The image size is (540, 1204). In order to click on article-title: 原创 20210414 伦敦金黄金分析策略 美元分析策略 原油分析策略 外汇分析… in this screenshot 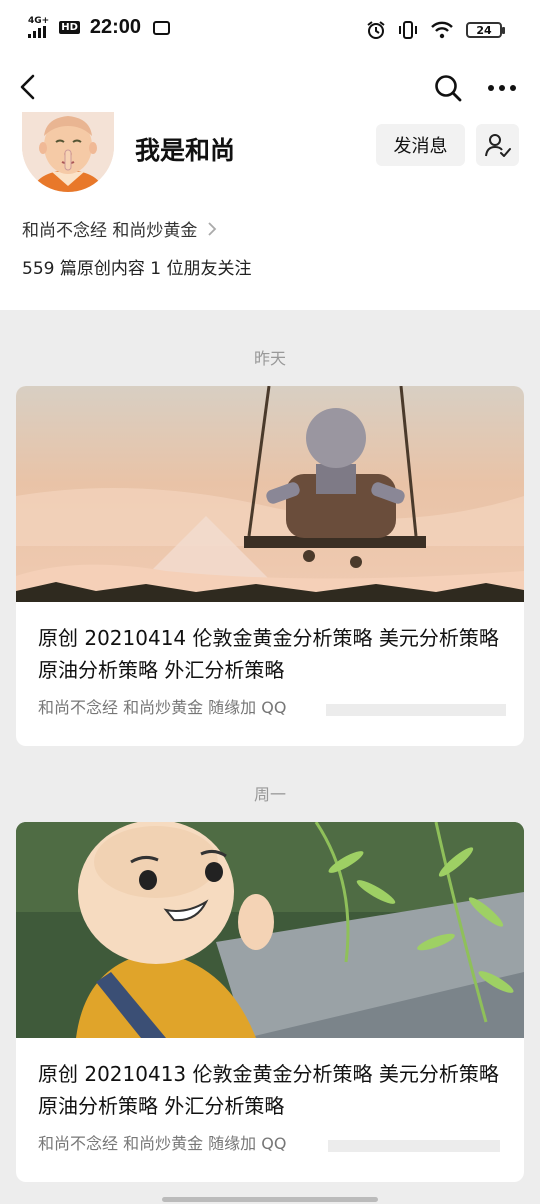, I will do `click(268, 654)`.